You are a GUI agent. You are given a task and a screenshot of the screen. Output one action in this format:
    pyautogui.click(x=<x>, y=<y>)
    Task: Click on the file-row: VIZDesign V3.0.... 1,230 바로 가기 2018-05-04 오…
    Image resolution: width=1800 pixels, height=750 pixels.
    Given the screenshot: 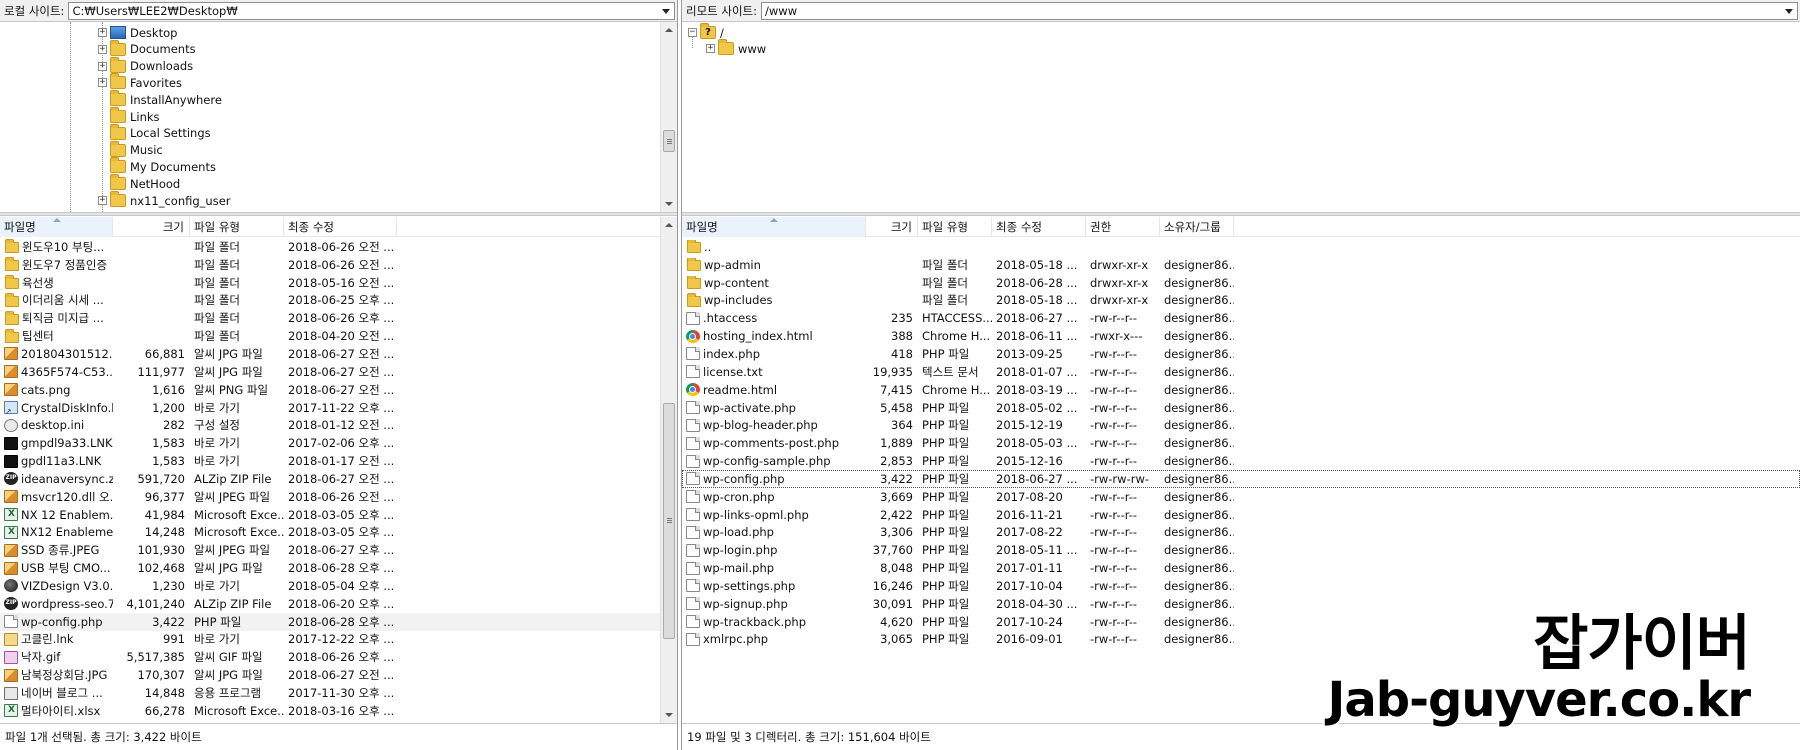 What is the action you would take?
    pyautogui.click(x=330, y=586)
    